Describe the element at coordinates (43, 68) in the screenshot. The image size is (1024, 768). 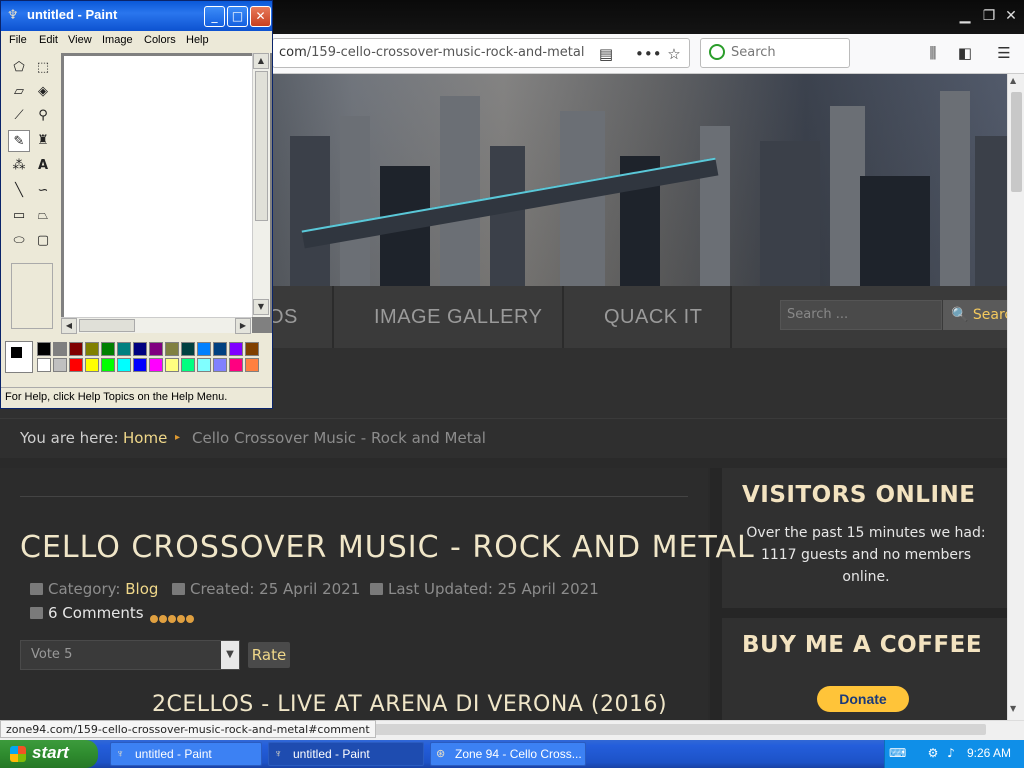
I see `rect-select-icon: ⬚` at that location.